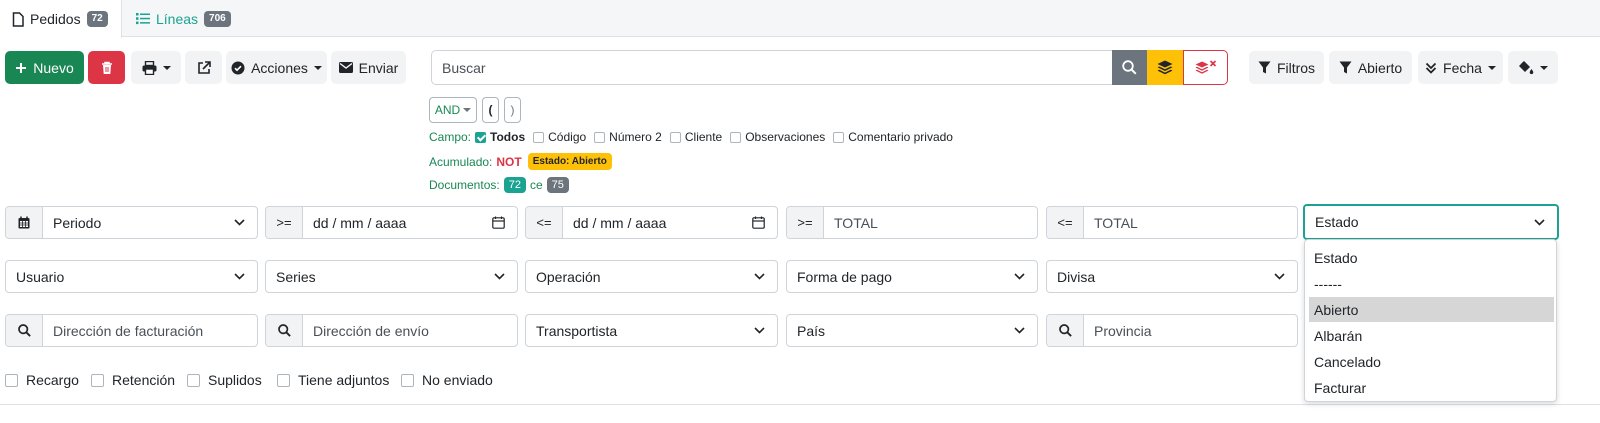 The height and width of the screenshot is (423, 1600). I want to click on checkbox-recargo: Recargo, so click(42, 380).